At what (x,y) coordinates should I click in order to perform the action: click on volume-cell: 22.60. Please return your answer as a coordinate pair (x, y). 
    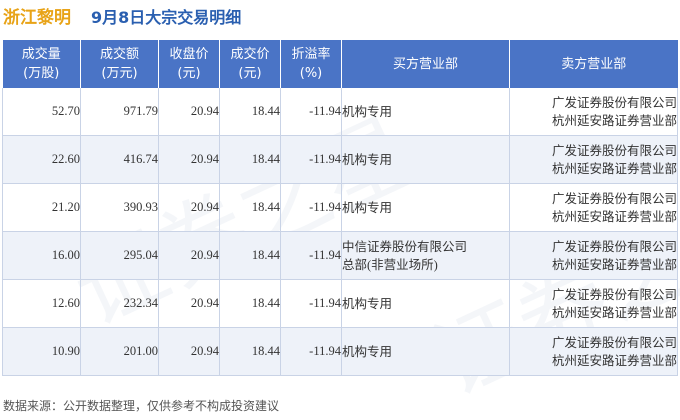
    Looking at the image, I should click on (41, 159).